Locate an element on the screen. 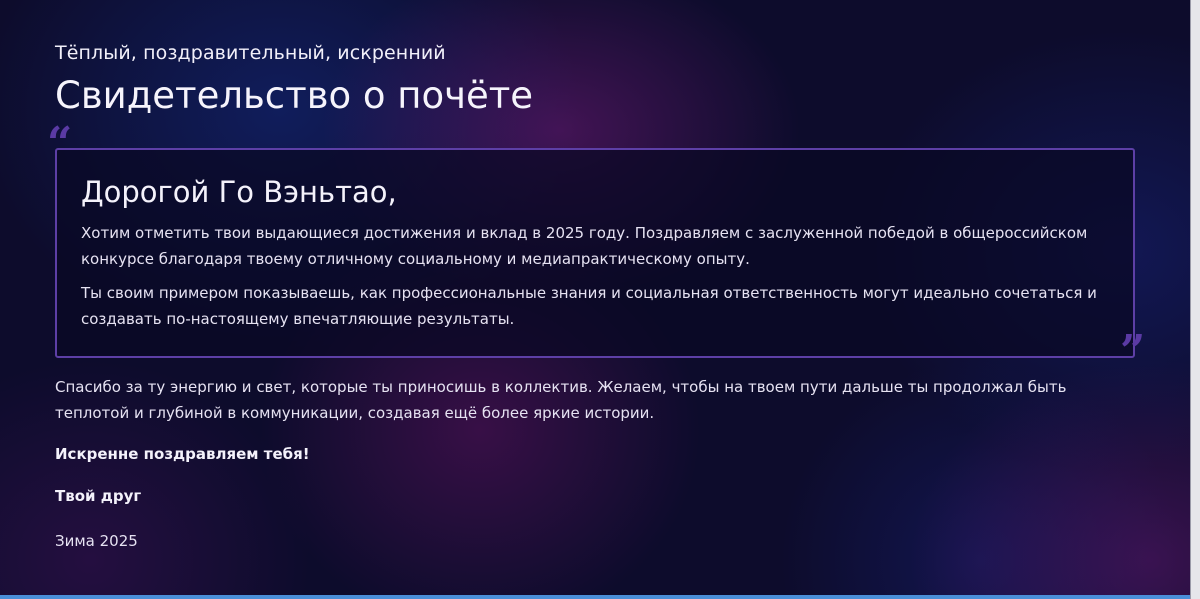 Image resolution: width=1200 pixels, height=599 pixels. date-line: Зима 2025 is located at coordinates (96, 541).